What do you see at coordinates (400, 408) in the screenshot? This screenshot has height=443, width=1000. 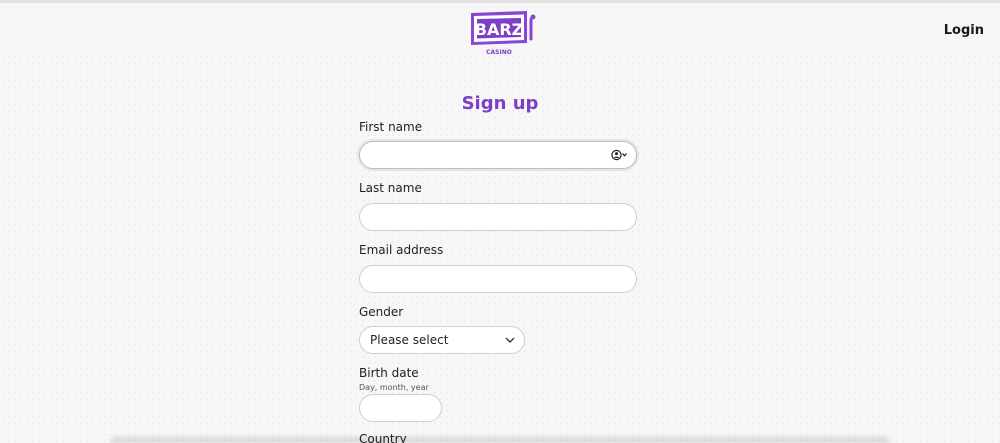 I see `birth-date-input` at bounding box center [400, 408].